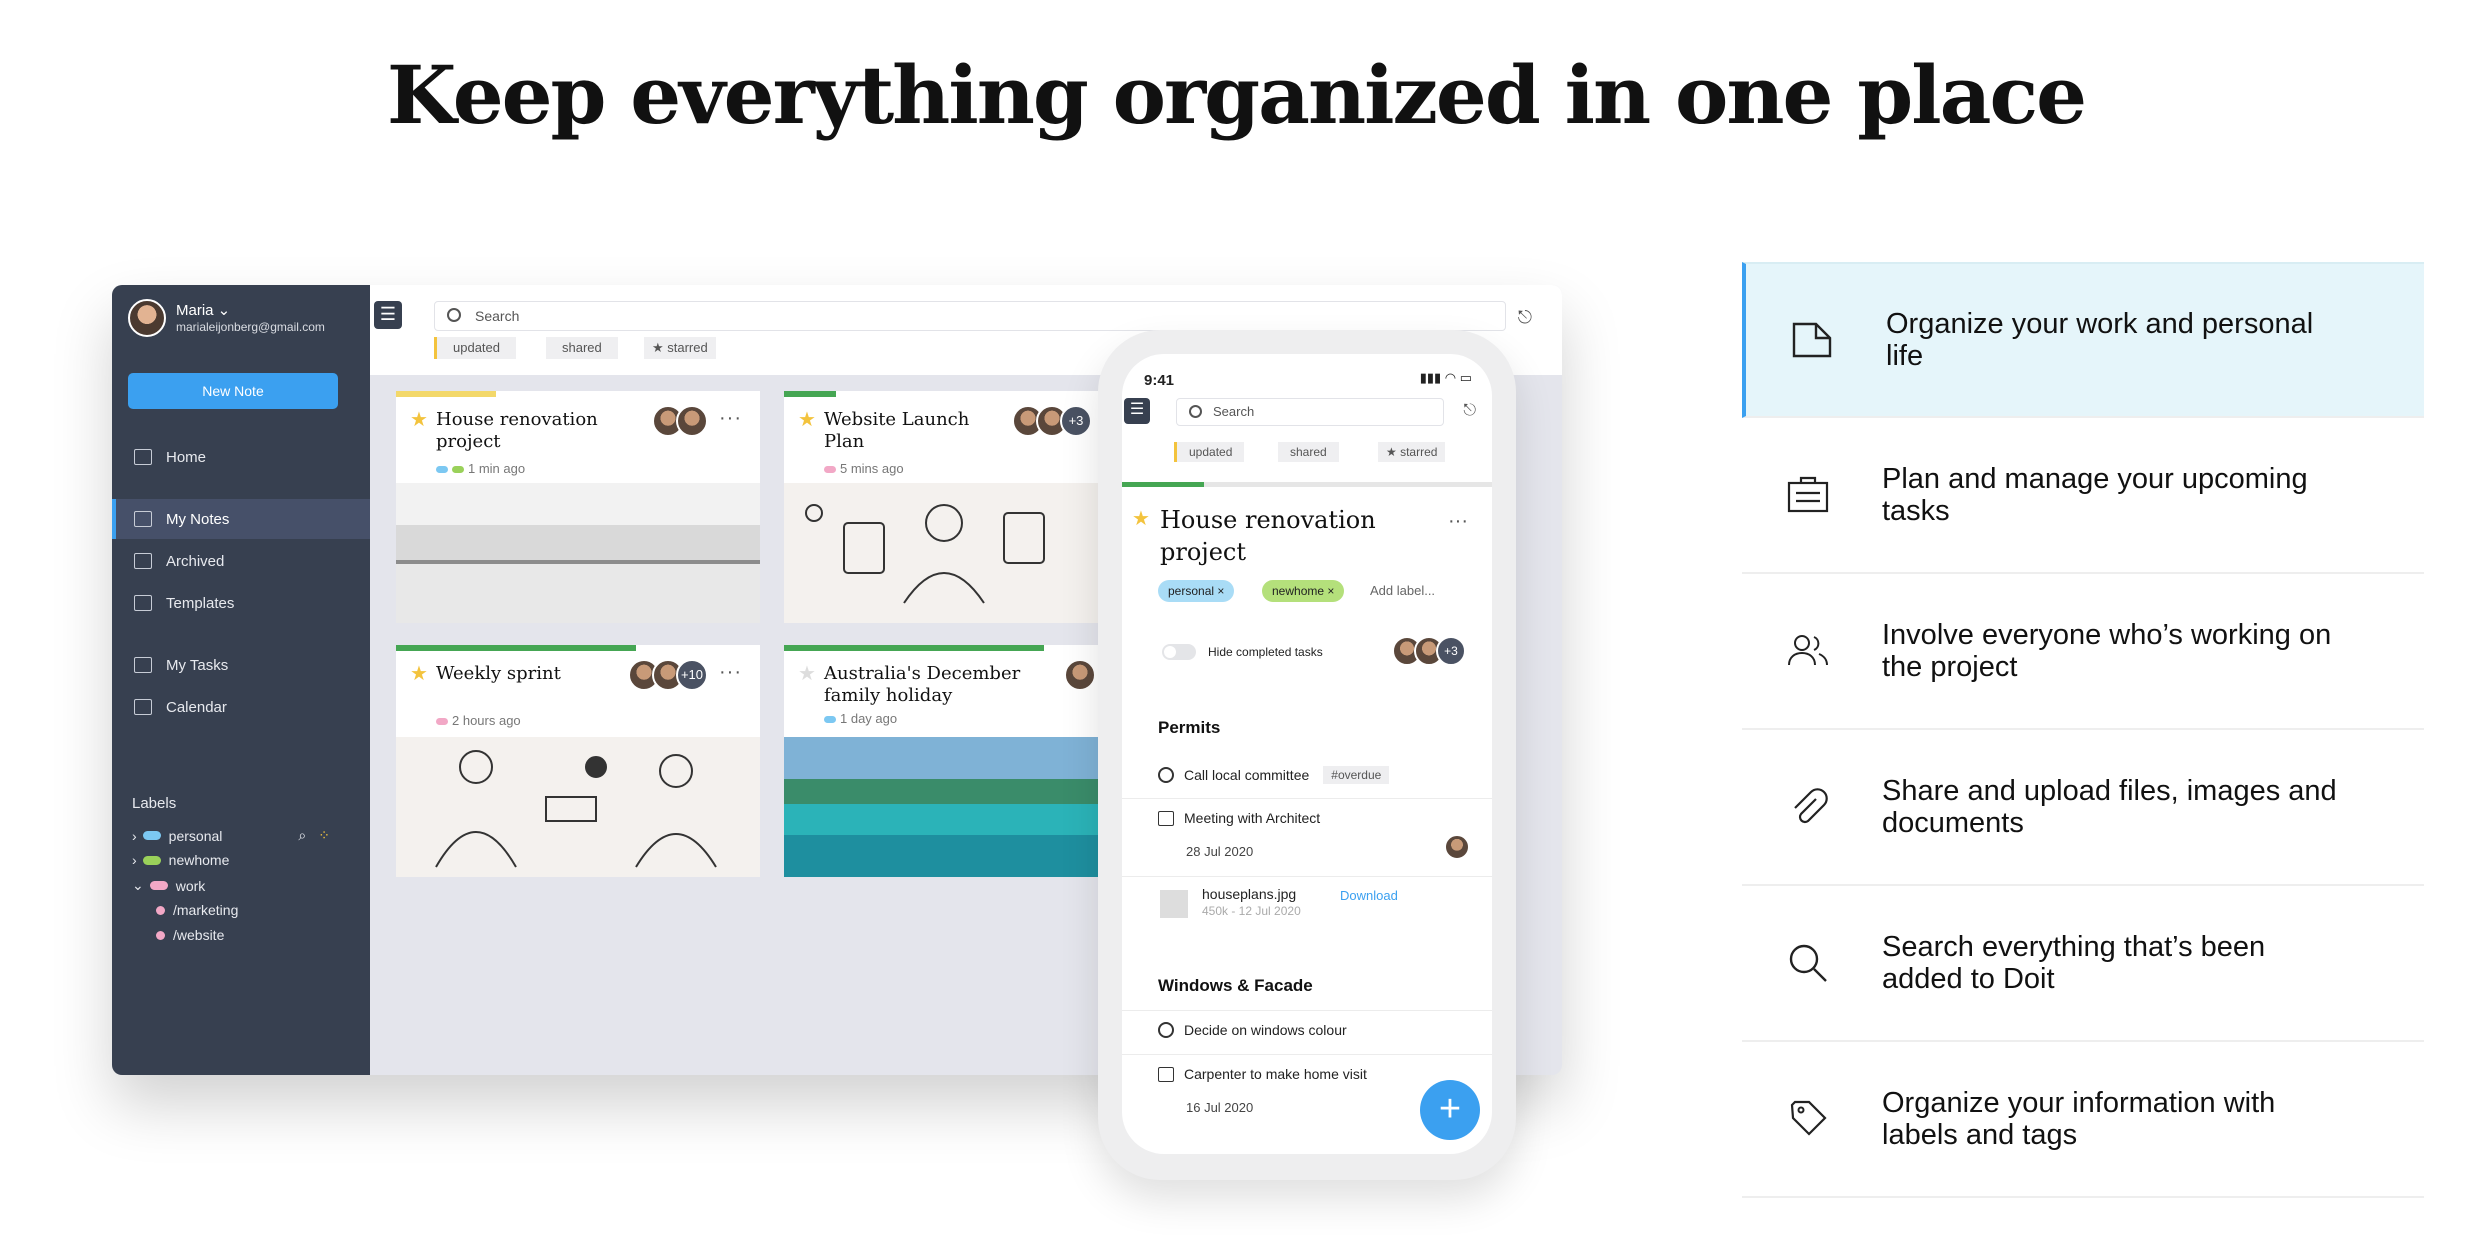 Image resolution: width=2472 pixels, height=1238 pixels. What do you see at coordinates (897, 430) in the screenshot?
I see `note-title: Website Launch Plan` at bounding box center [897, 430].